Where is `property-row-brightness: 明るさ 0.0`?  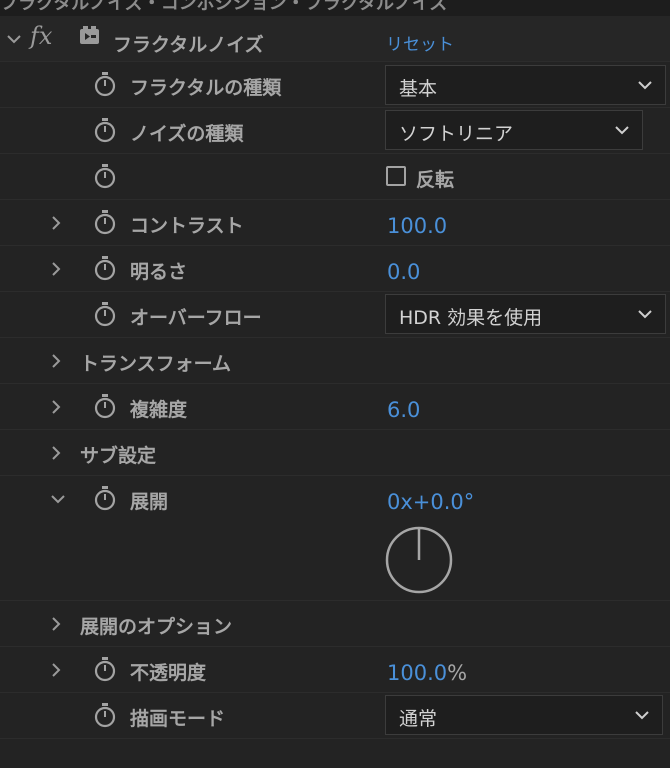
property-row-brightness: 明るさ 0.0 is located at coordinates (335, 269).